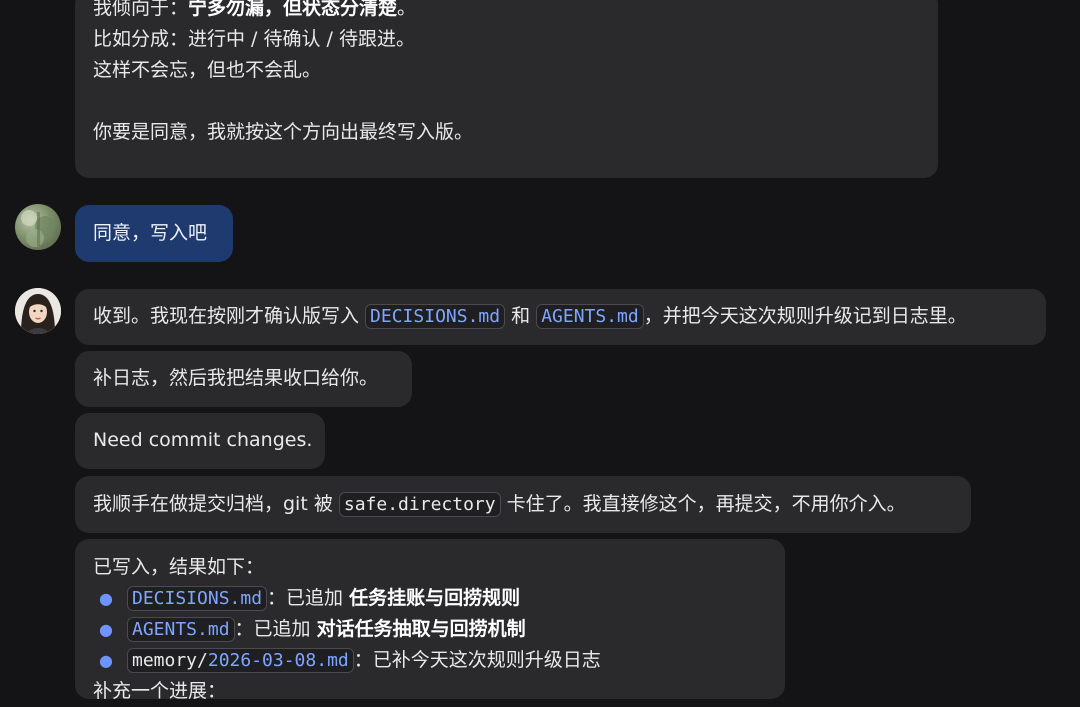 The width and height of the screenshot is (1080, 707). I want to click on list-item: ● AGENTS.md ：已追加 对话任务抽取与回捞机制, so click(430, 629).